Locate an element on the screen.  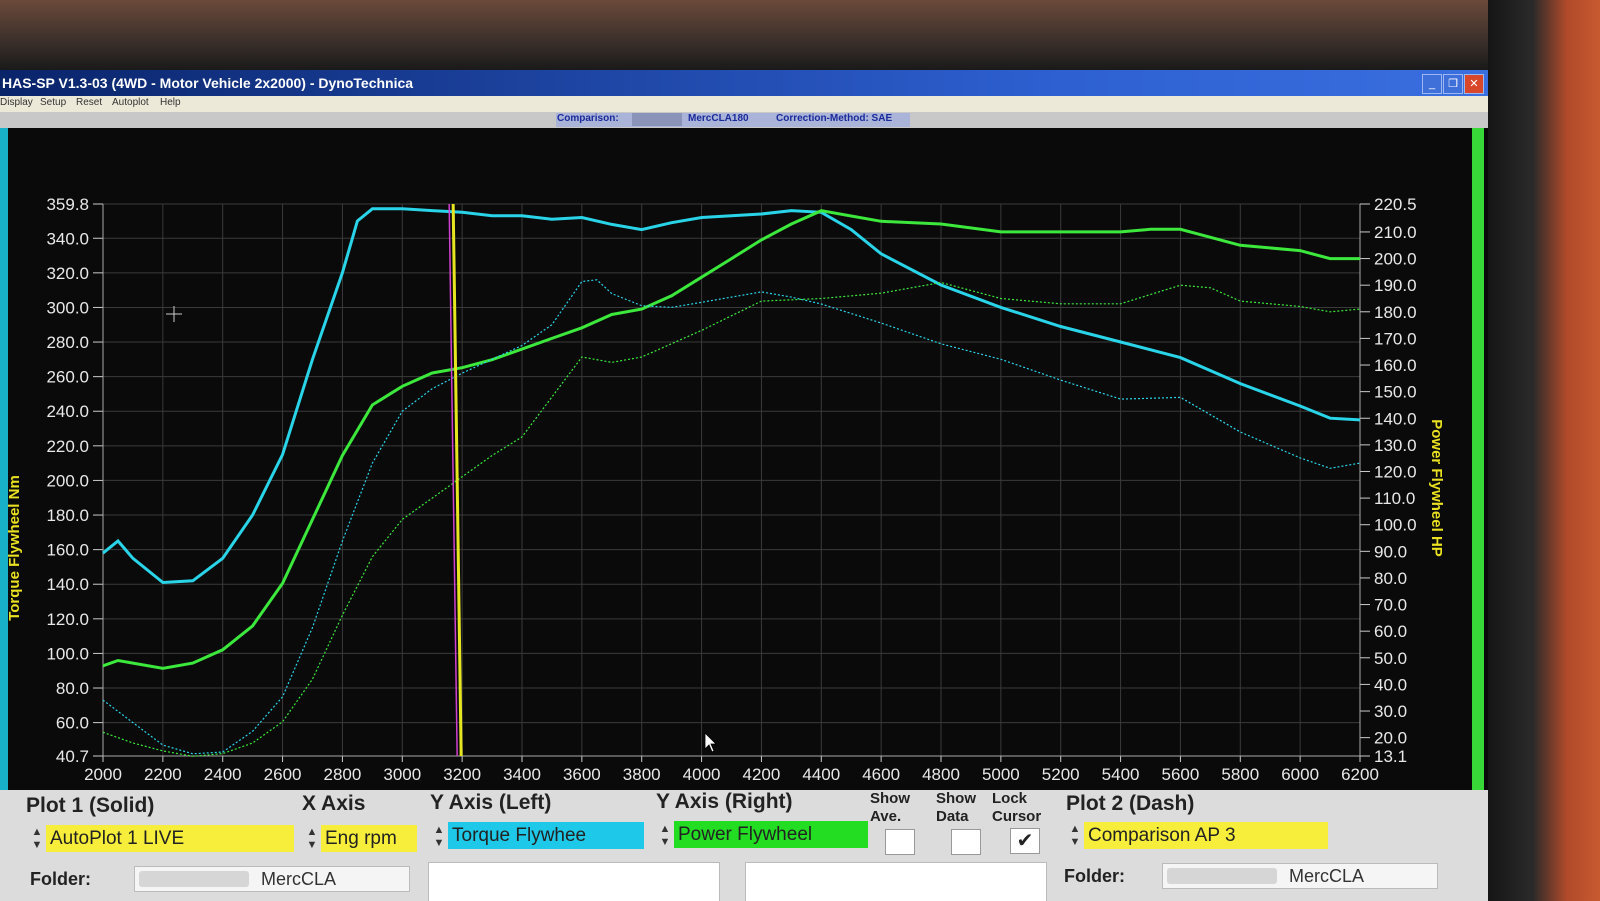
lock-cursor-label1: Lock is located at coordinates (1010, 798).